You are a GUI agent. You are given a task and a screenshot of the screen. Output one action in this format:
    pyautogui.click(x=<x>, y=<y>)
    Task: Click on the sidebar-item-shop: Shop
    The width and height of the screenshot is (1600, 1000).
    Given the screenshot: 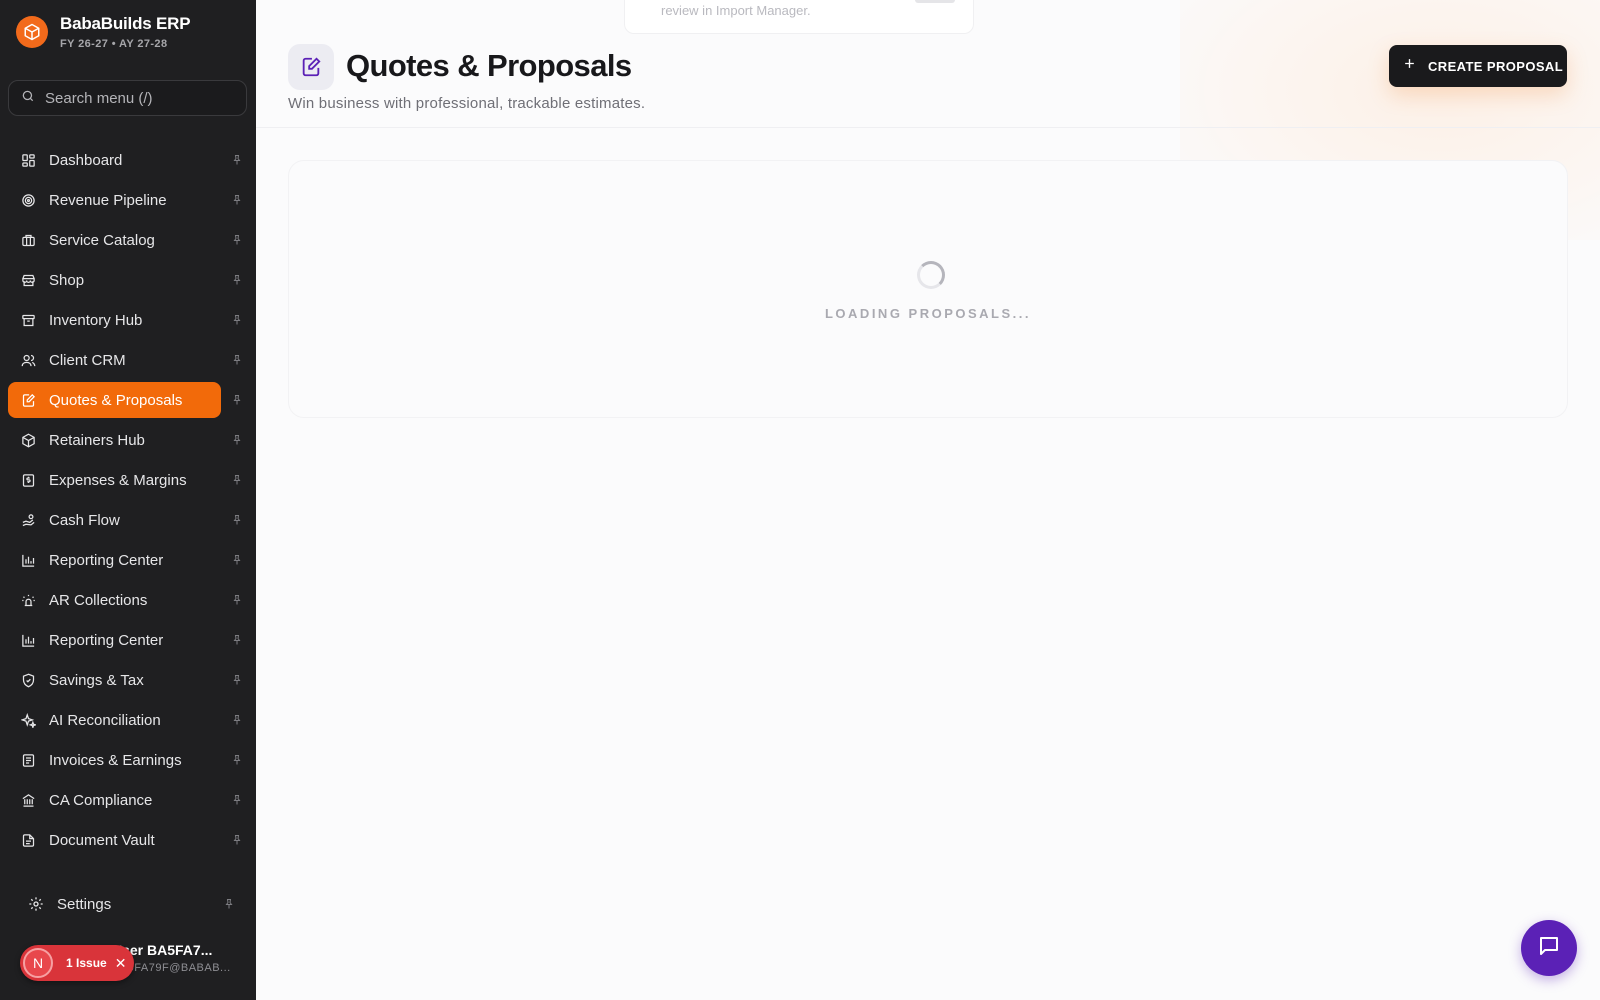 What is the action you would take?
    pyautogui.click(x=128, y=280)
    